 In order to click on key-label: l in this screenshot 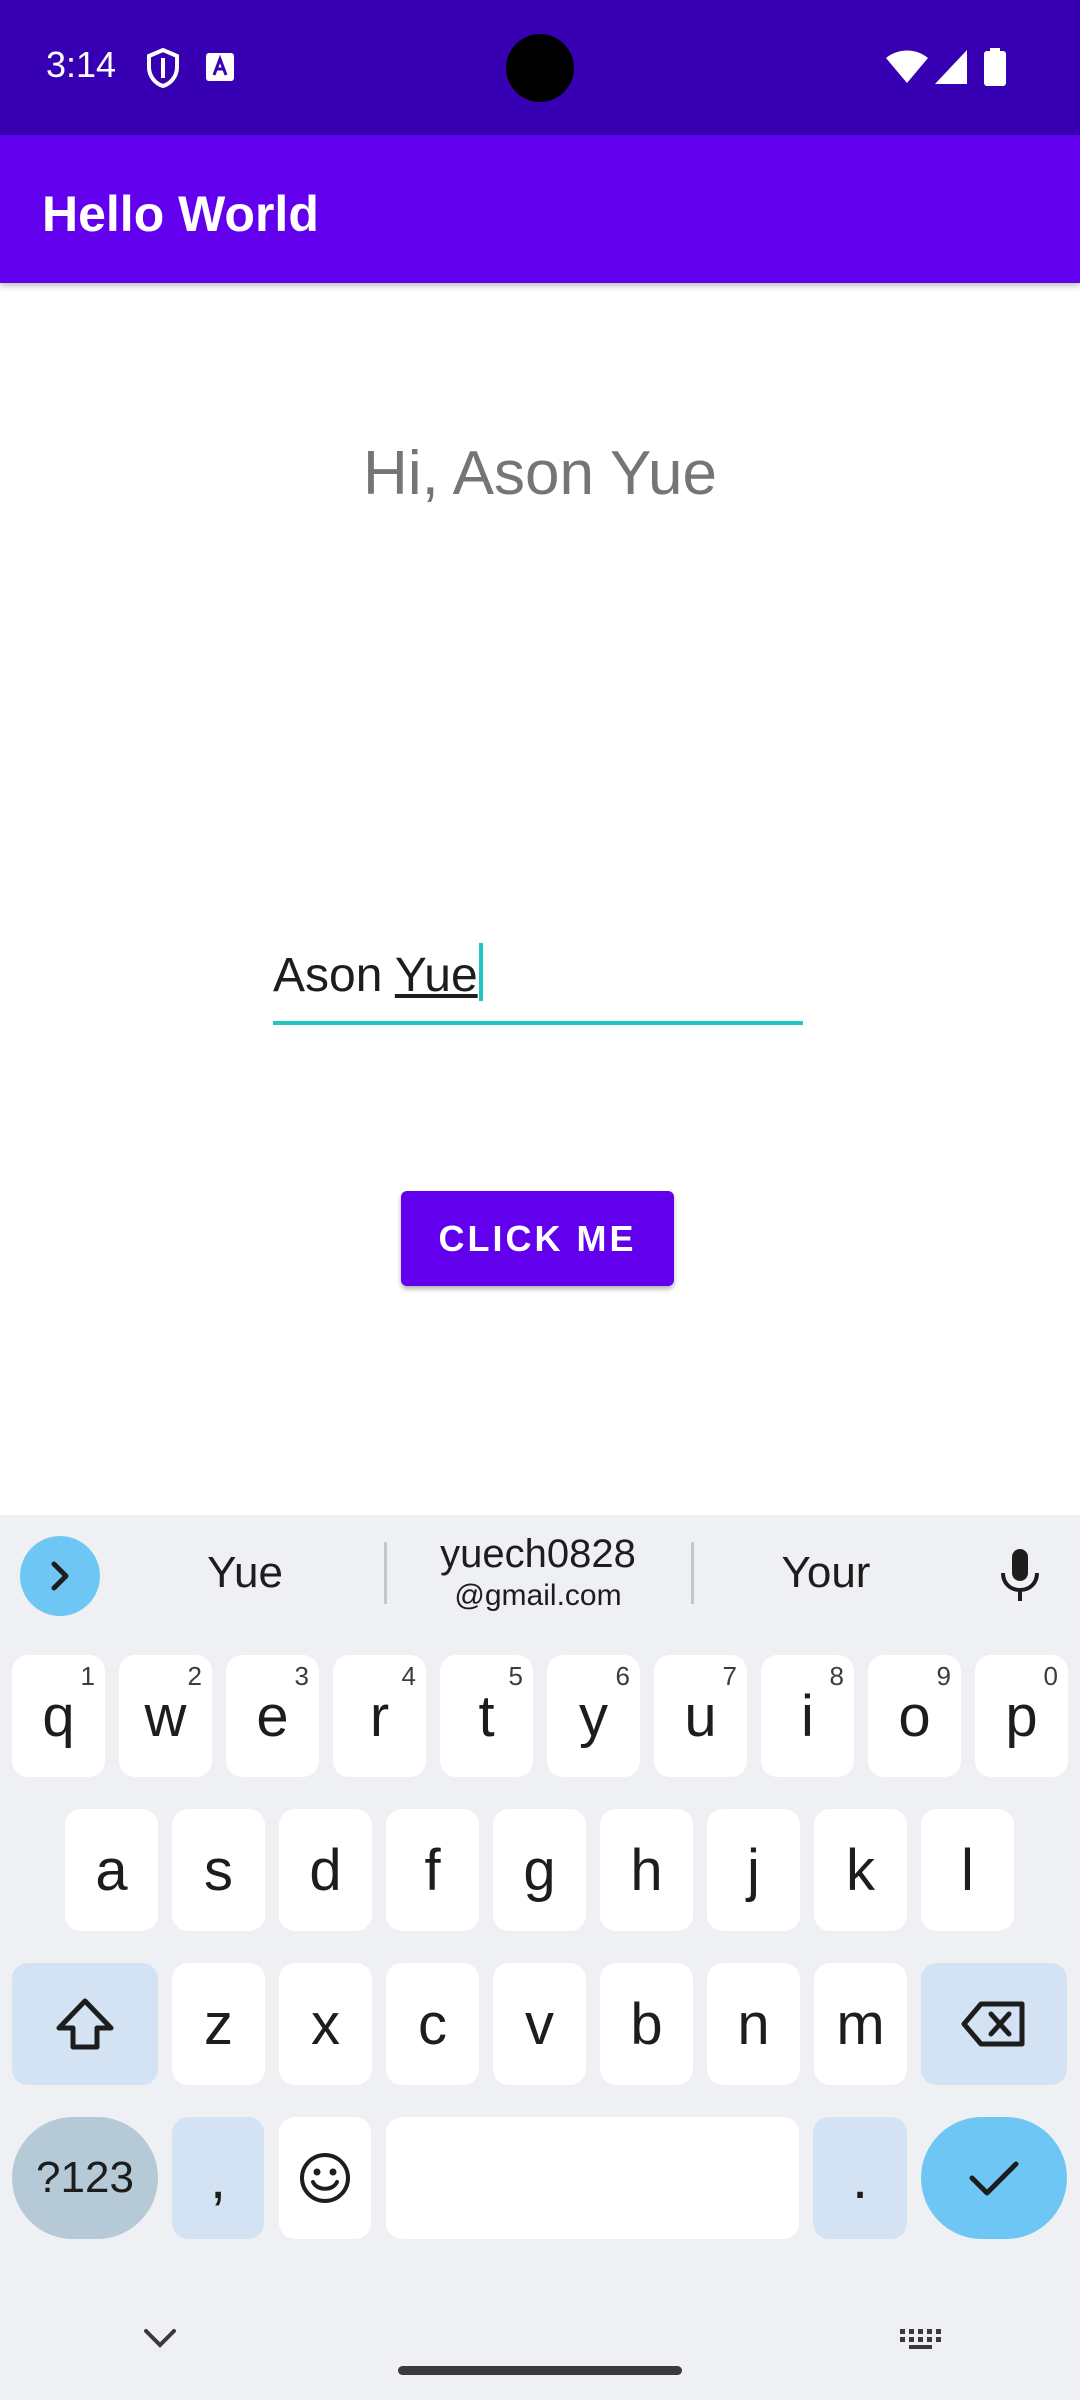, I will do `click(967, 1870)`.